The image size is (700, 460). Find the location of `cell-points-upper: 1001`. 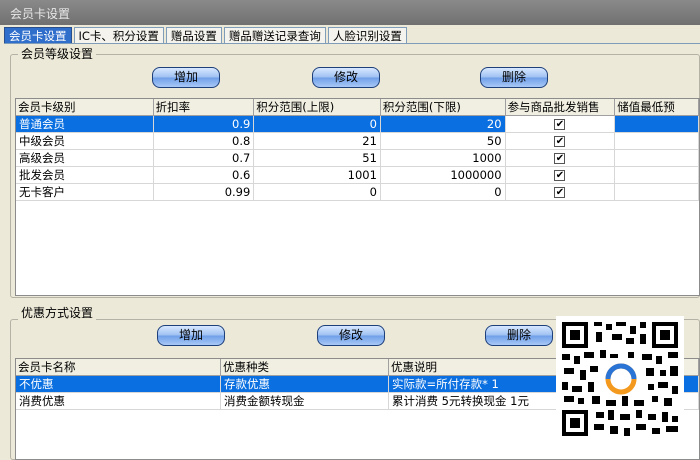

cell-points-upper: 1001 is located at coordinates (317, 175).